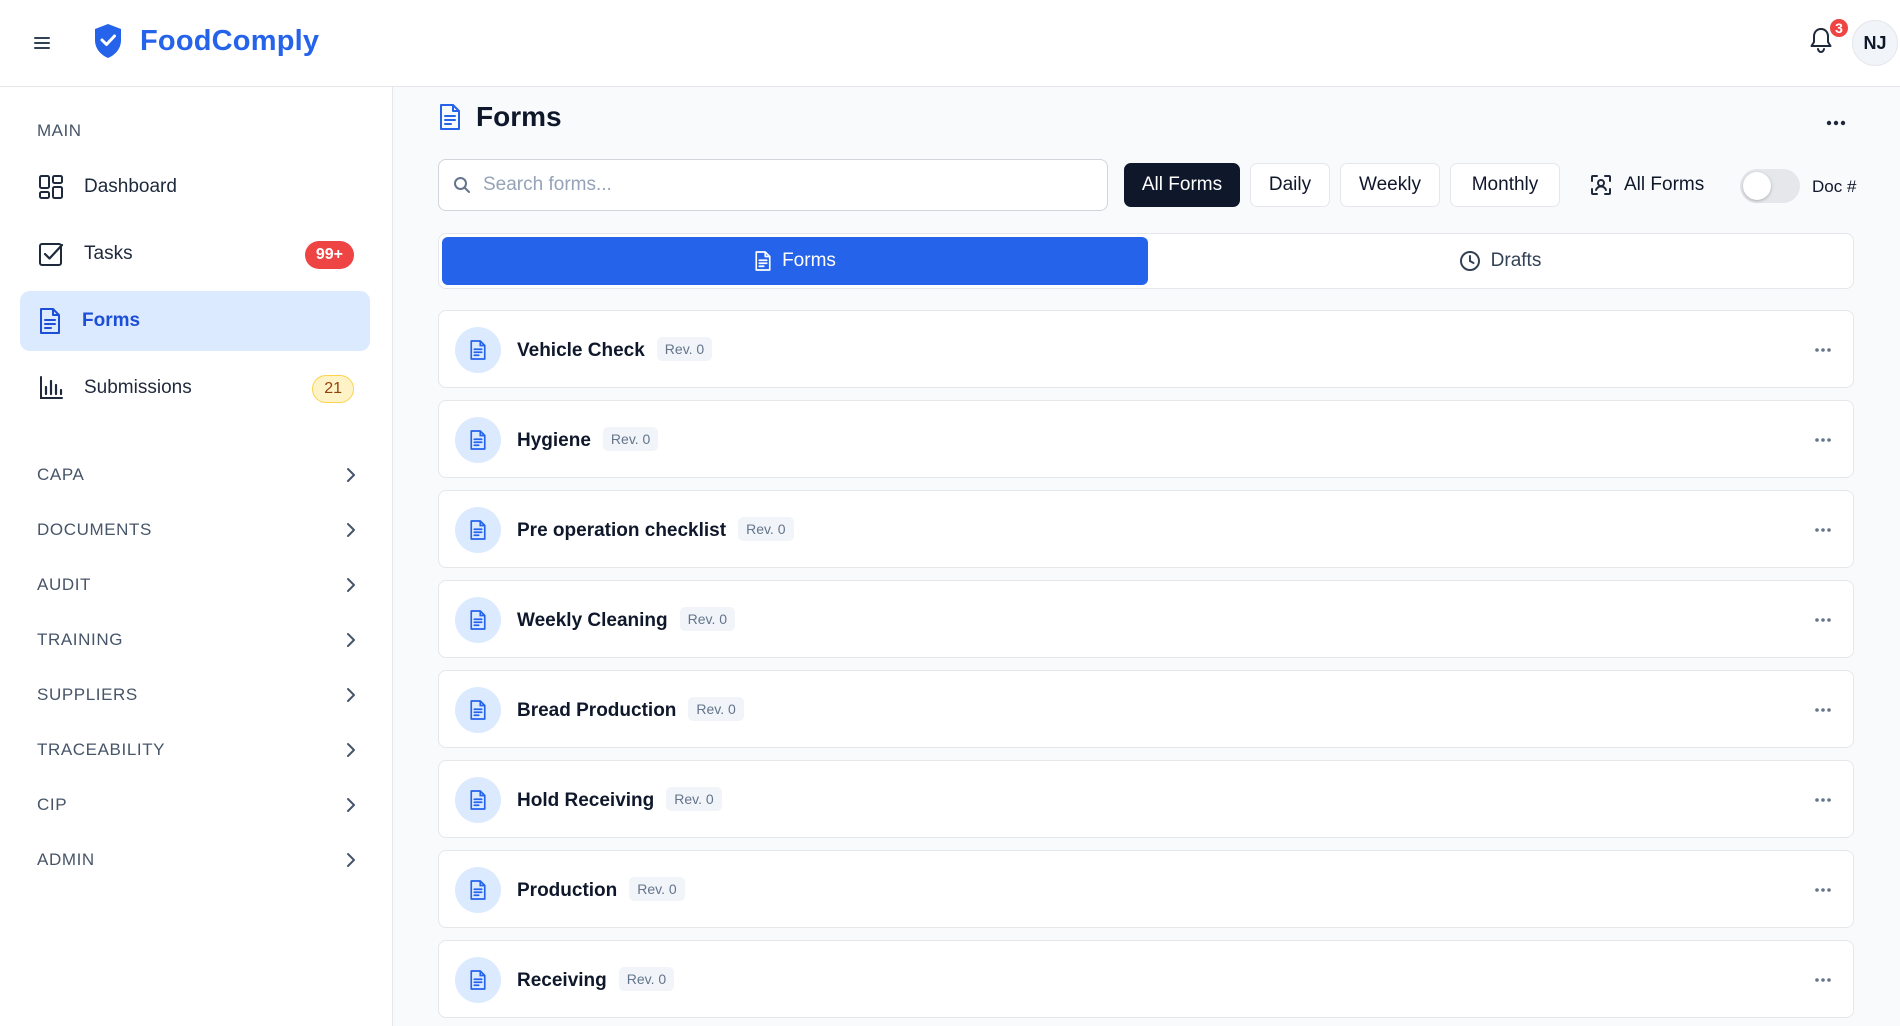 Image resolution: width=1900 pixels, height=1026 pixels. I want to click on sidebar-group-label: AUDIT, so click(64, 584).